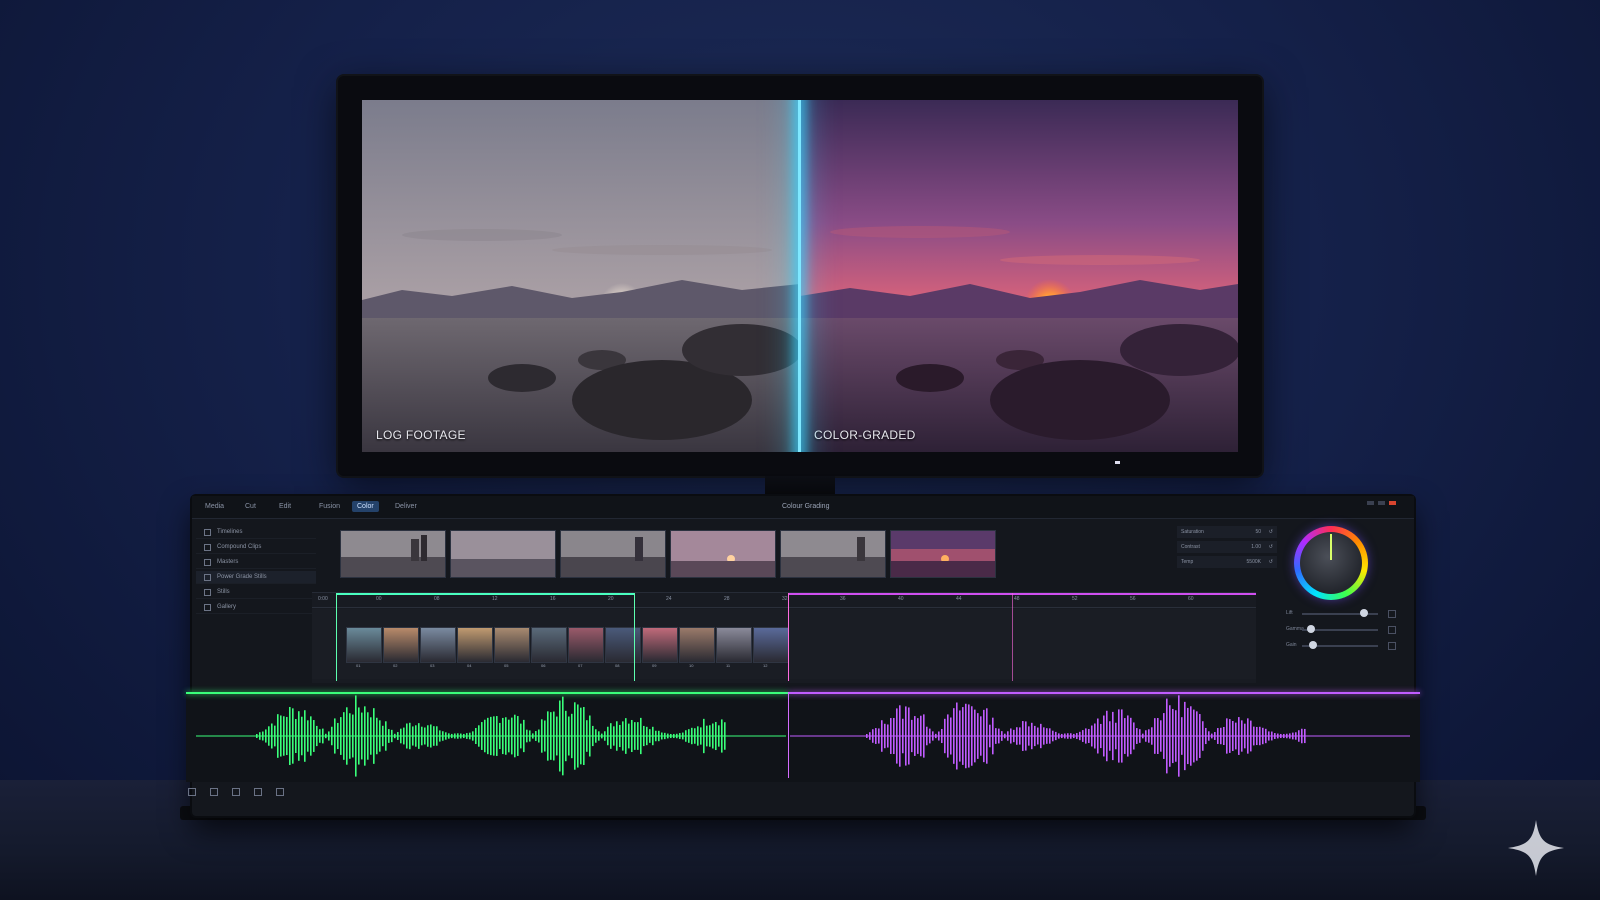 The image size is (1600, 900). I want to click on sidebar-item-masters: Masters, so click(256, 562).